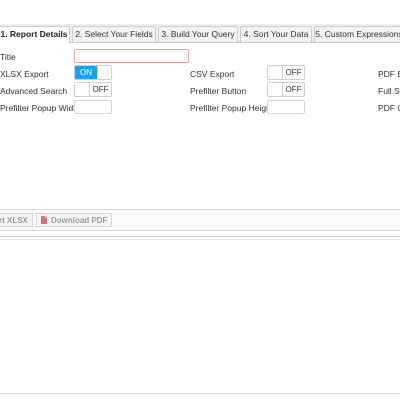 This screenshot has width=400, height=400. I want to click on tab-select-fields: 2. Select Your Fields, so click(114, 34).